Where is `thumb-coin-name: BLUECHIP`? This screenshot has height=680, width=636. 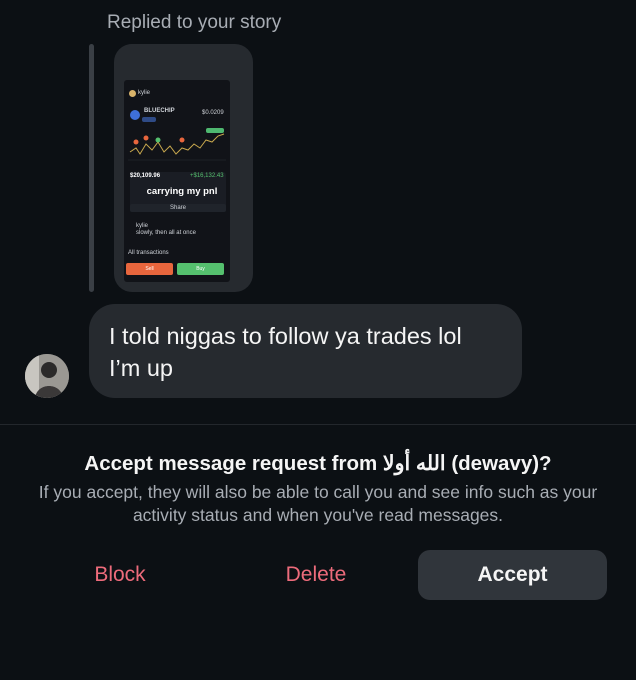 thumb-coin-name: BLUECHIP is located at coordinates (159, 111).